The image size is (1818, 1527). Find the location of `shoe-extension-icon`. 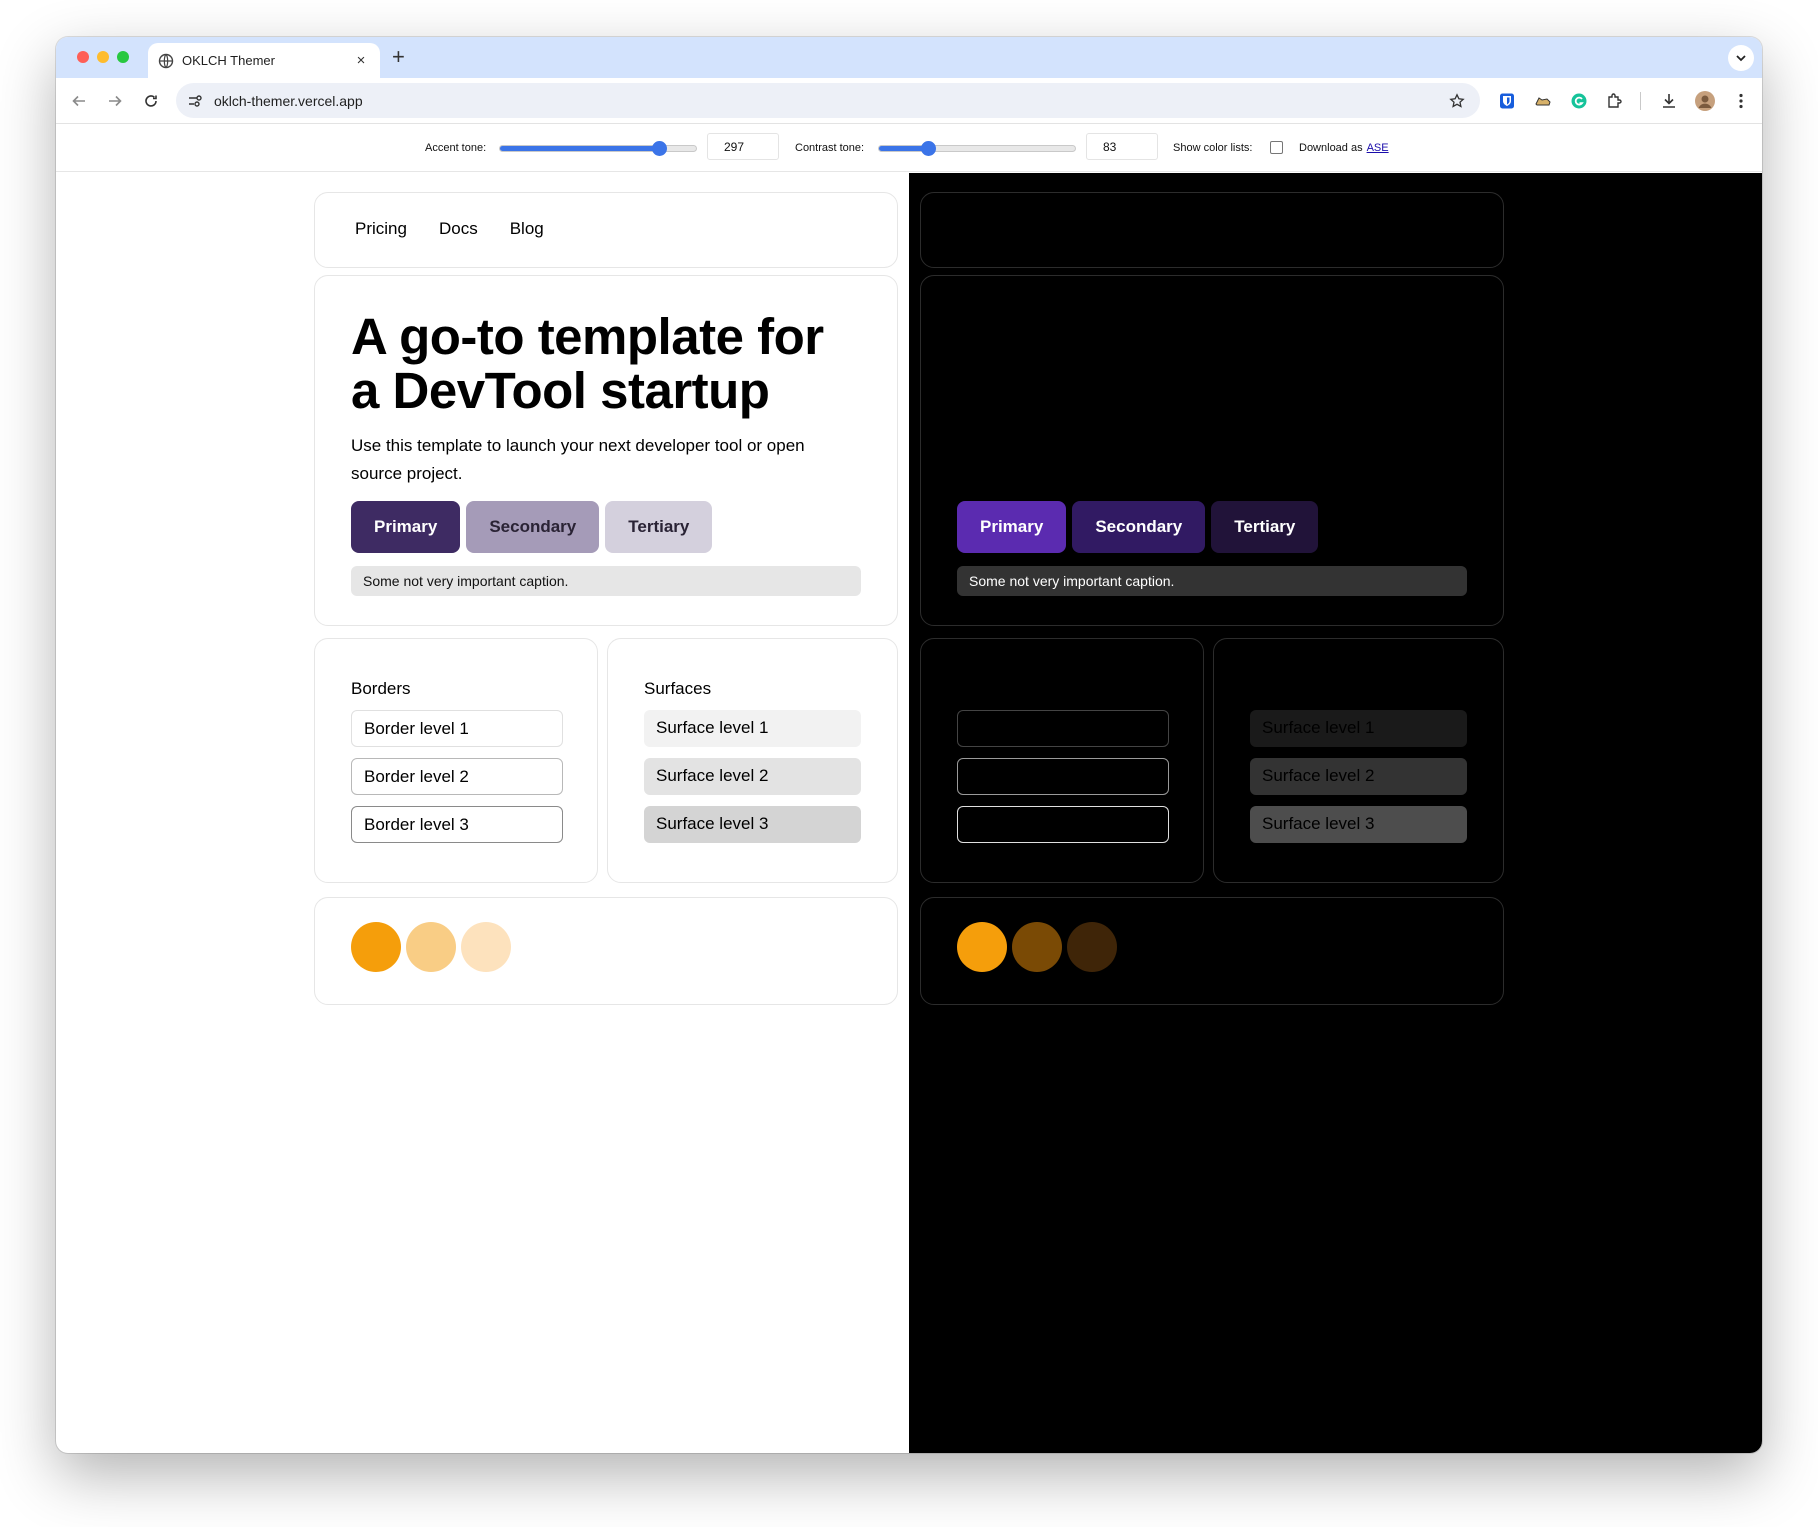

shoe-extension-icon is located at coordinates (1543, 101).